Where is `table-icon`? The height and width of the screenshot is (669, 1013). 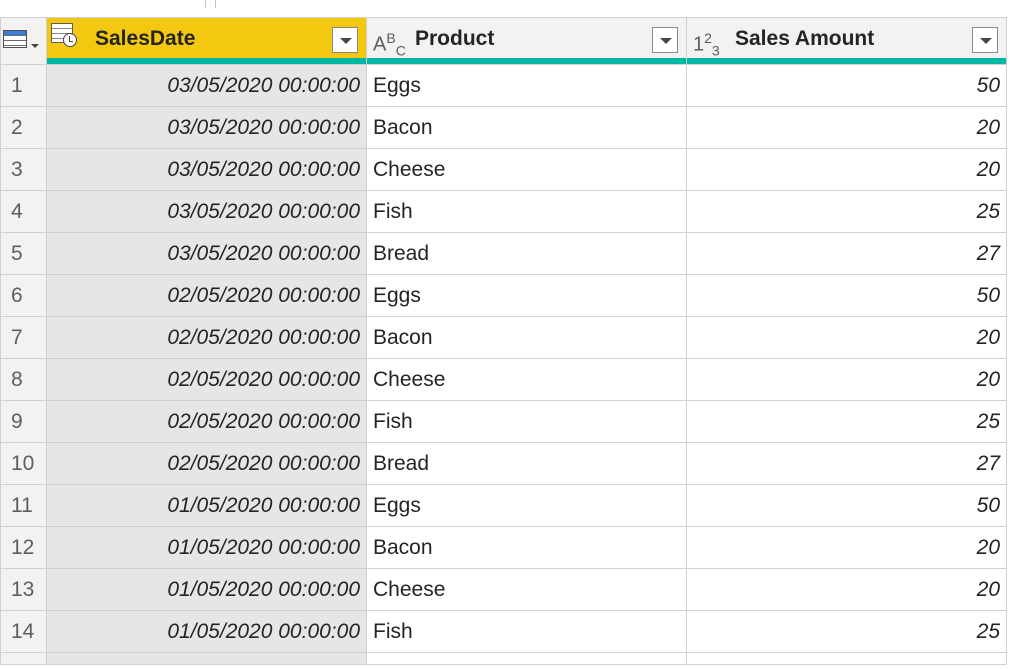 table-icon is located at coordinates (15, 39).